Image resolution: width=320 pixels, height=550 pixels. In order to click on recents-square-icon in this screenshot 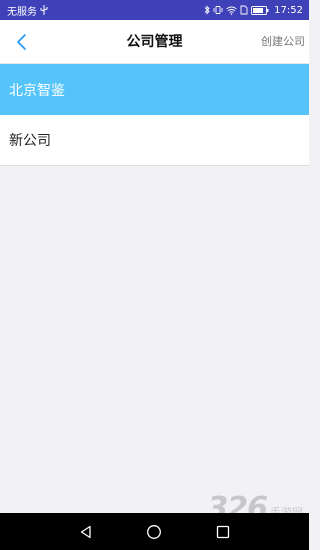, I will do `click(223, 532)`.